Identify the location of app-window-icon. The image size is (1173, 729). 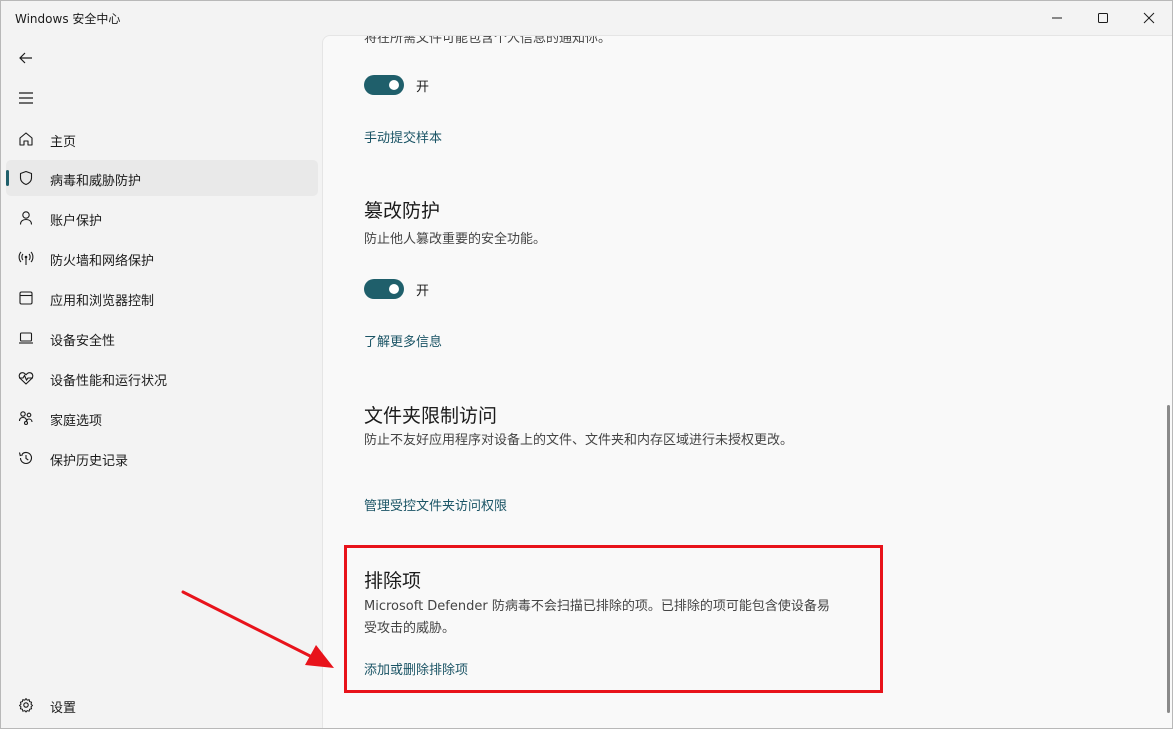
(26, 298).